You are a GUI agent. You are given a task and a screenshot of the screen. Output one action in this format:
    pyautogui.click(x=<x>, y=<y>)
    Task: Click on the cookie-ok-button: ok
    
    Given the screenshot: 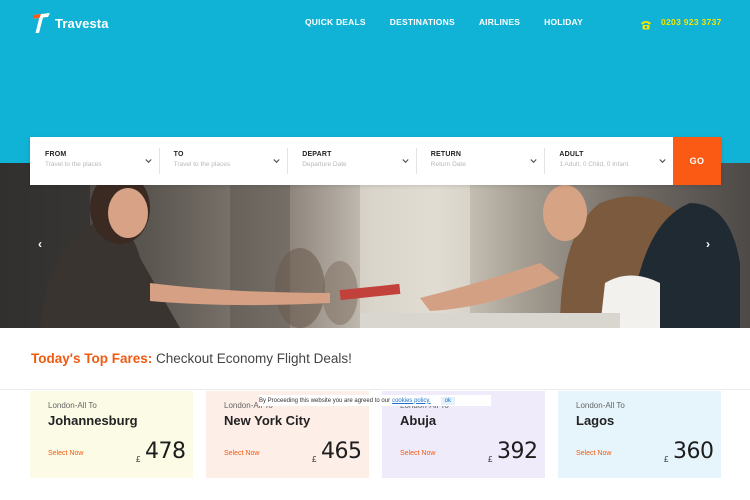 What is the action you would take?
    pyautogui.click(x=447, y=400)
    